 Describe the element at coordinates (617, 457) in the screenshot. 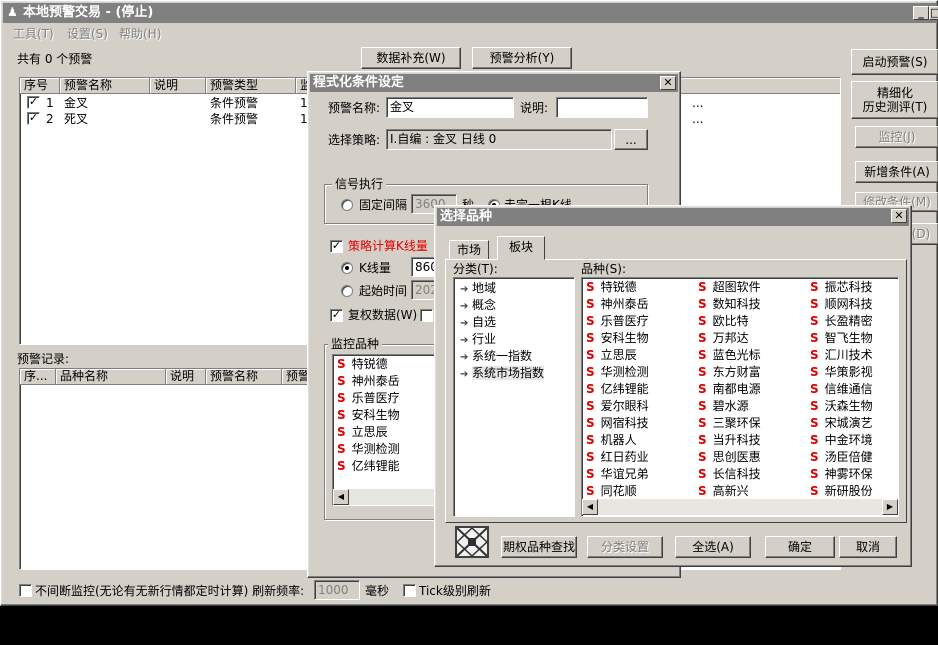

I see `list-item: S 红日药业` at that location.